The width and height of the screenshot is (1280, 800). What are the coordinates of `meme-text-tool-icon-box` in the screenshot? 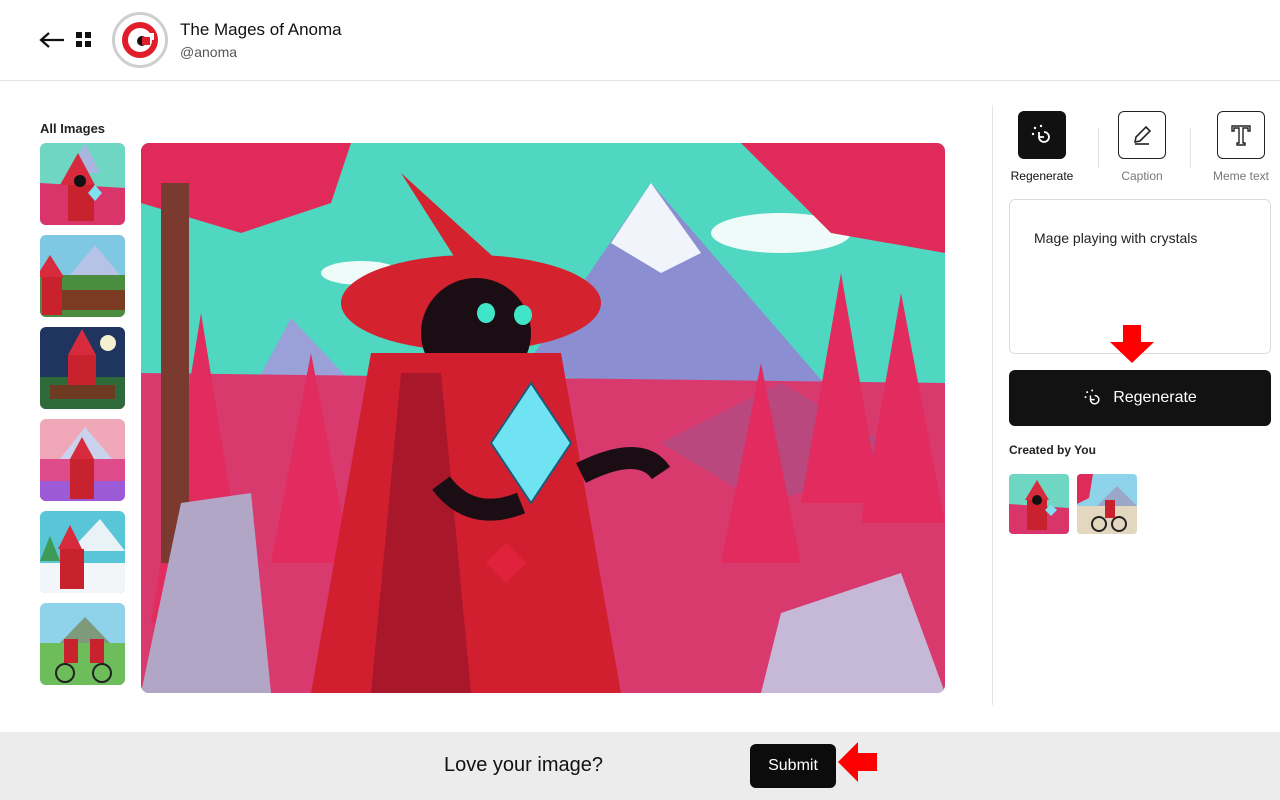 It's located at (1241, 135).